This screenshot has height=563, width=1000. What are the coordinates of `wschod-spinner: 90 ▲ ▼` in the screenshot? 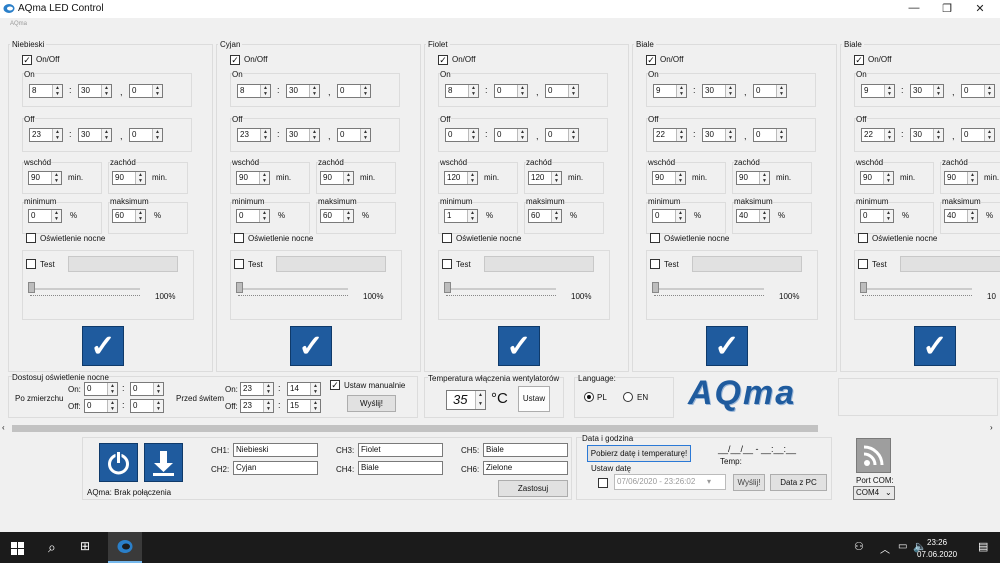 It's located at (669, 178).